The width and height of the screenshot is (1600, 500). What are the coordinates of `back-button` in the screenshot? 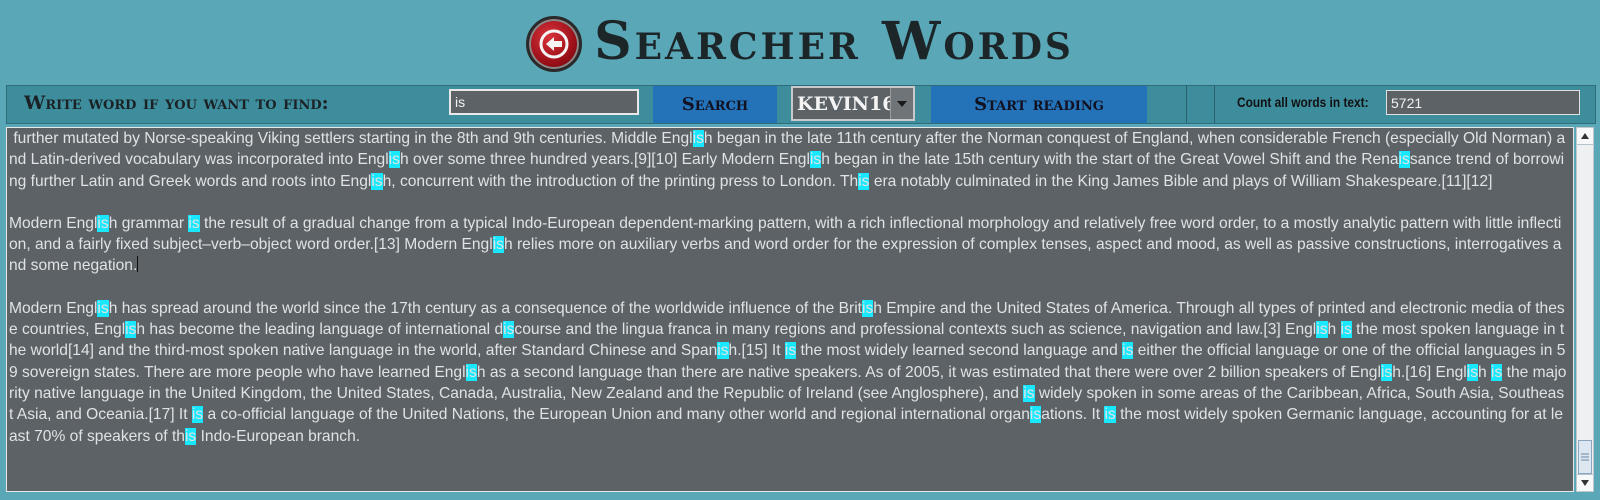 It's located at (554, 44).